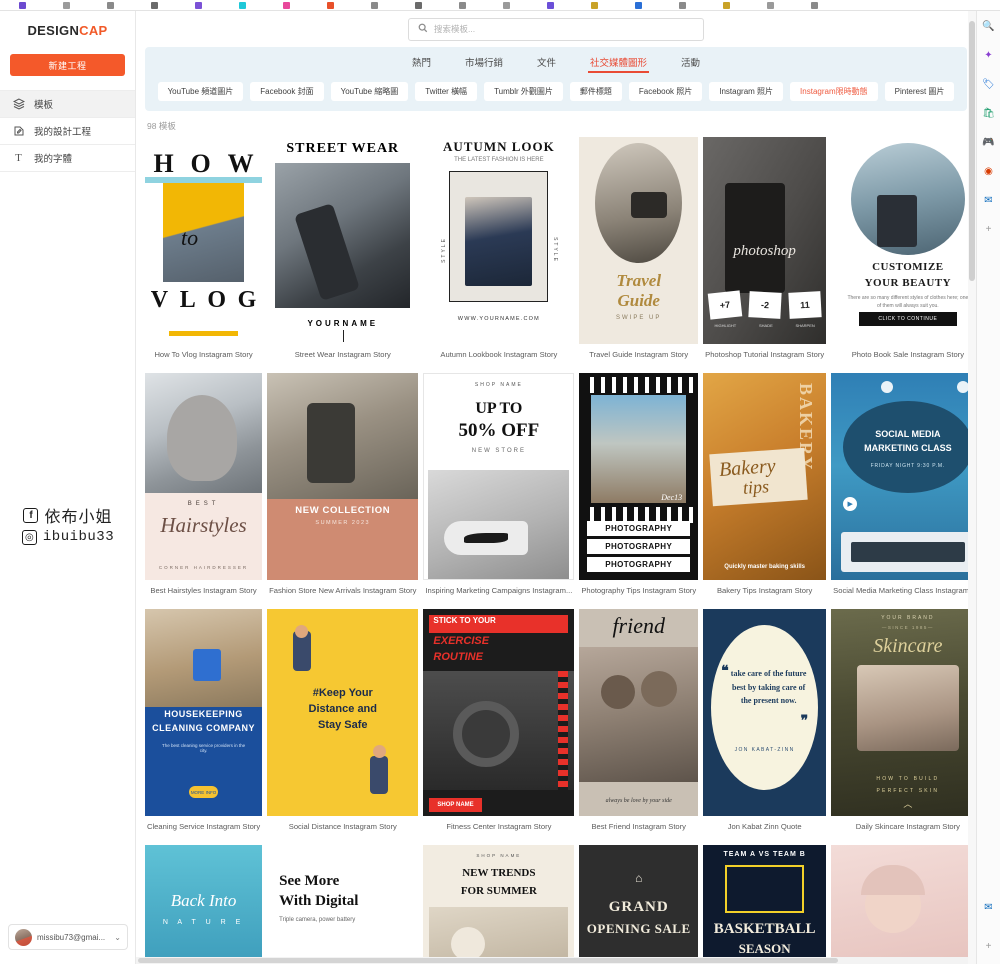 The image size is (1000, 964). I want to click on pill-8: Instagram限時動態, so click(834, 91).